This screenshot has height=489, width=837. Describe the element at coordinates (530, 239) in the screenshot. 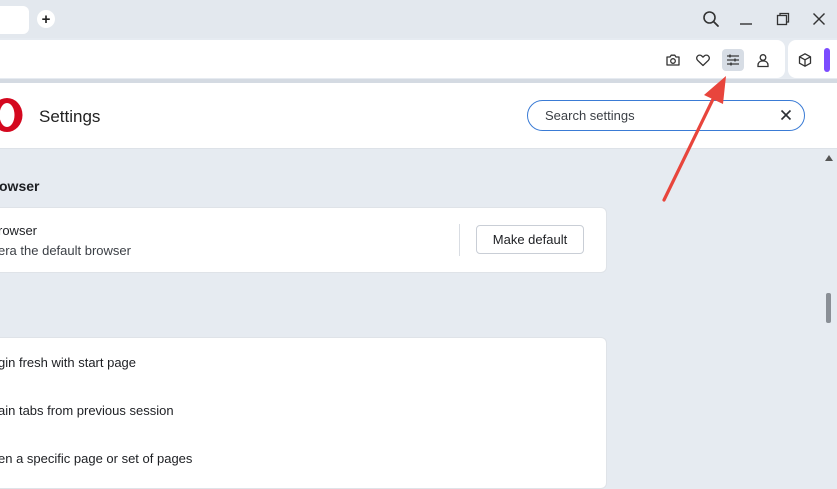

I see `make-default-button: Make default` at that location.